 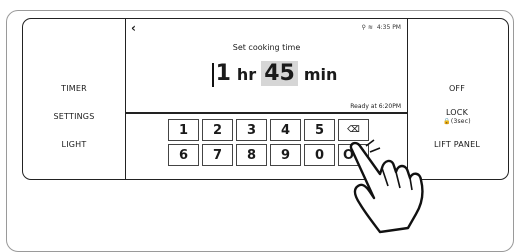 I want to click on minutes-unit: min, so click(x=320, y=74).